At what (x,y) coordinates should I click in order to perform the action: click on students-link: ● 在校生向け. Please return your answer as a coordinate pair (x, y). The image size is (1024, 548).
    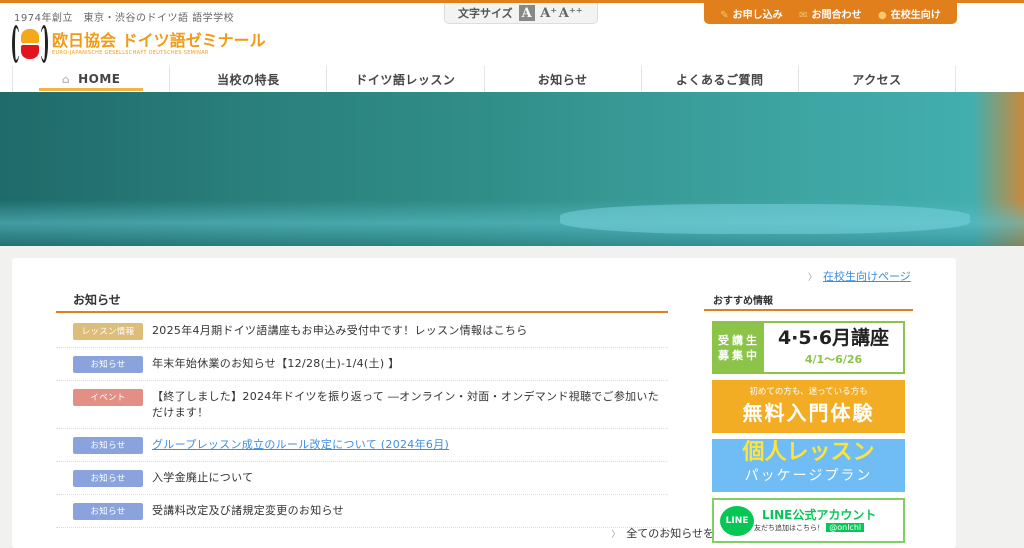
    Looking at the image, I should click on (909, 13).